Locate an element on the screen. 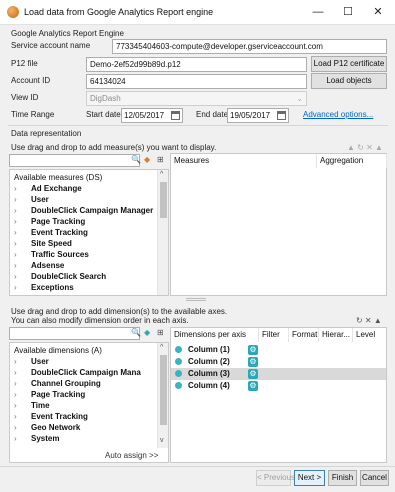 This screenshot has width=395, height=492. dimensions-toolbar-icons: ↻ ✕ ▲ is located at coordinates (369, 320).